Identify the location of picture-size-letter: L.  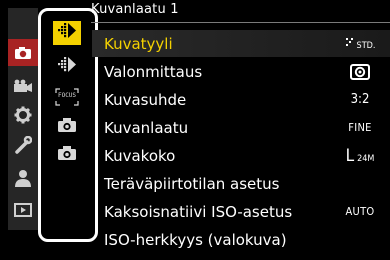
(350, 155).